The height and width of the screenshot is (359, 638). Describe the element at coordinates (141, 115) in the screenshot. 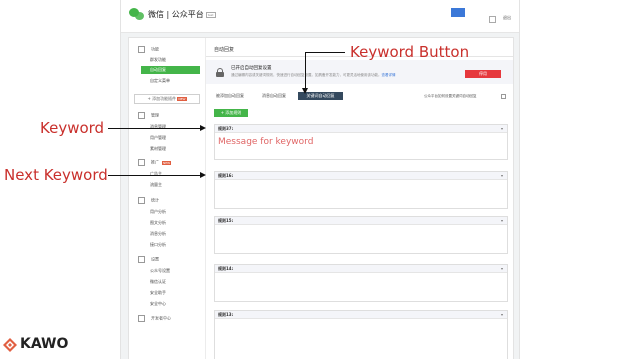

I see `message-icon` at that location.